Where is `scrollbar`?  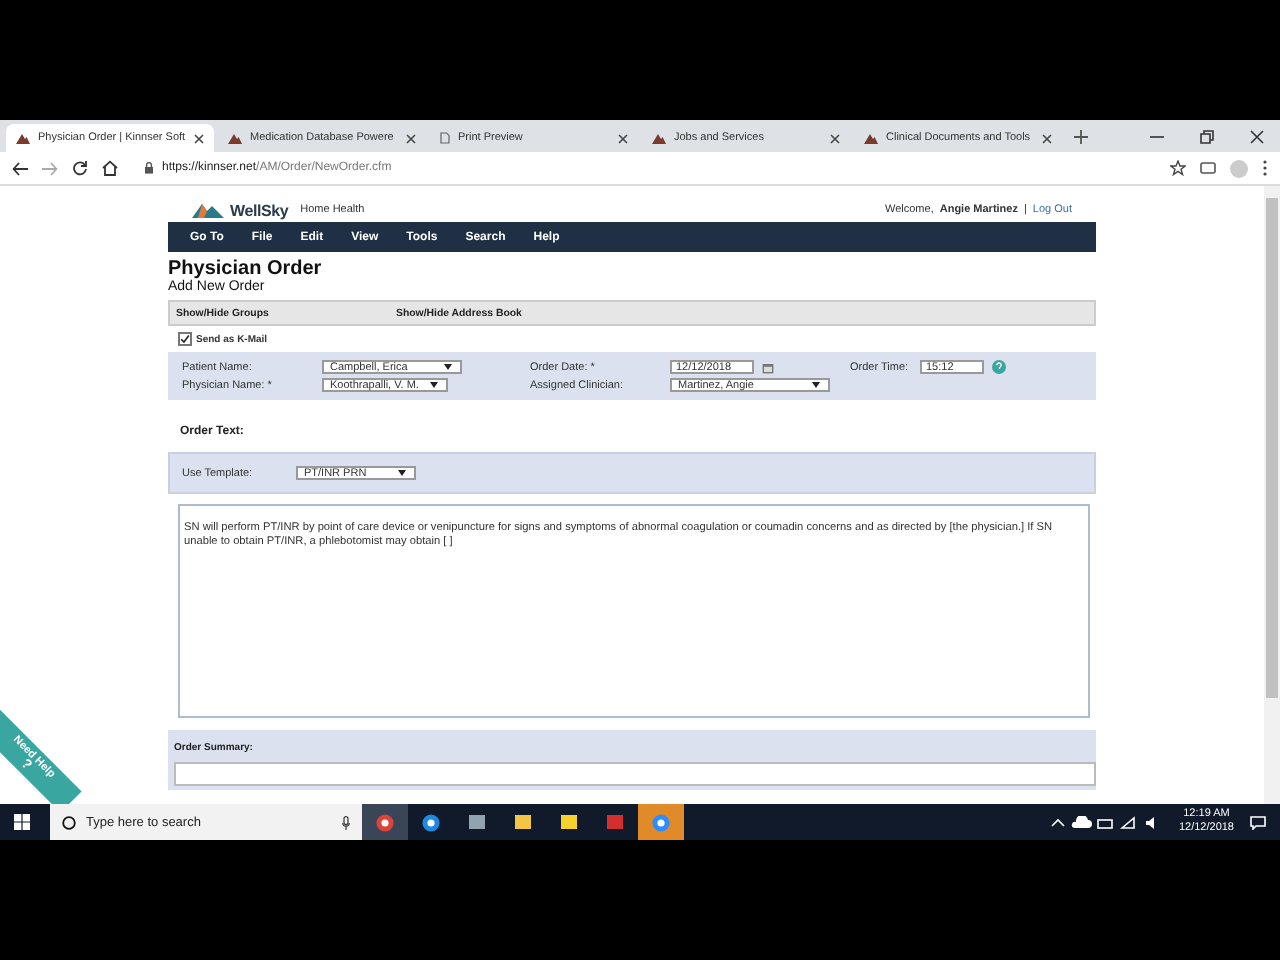
scrollbar is located at coordinates (1272, 495).